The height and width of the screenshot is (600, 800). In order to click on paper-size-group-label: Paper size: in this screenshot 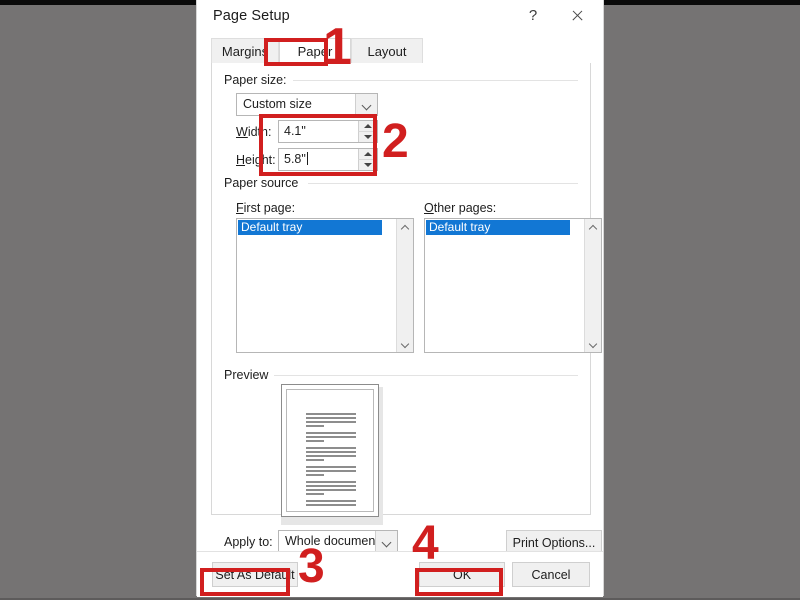, I will do `click(258, 80)`.